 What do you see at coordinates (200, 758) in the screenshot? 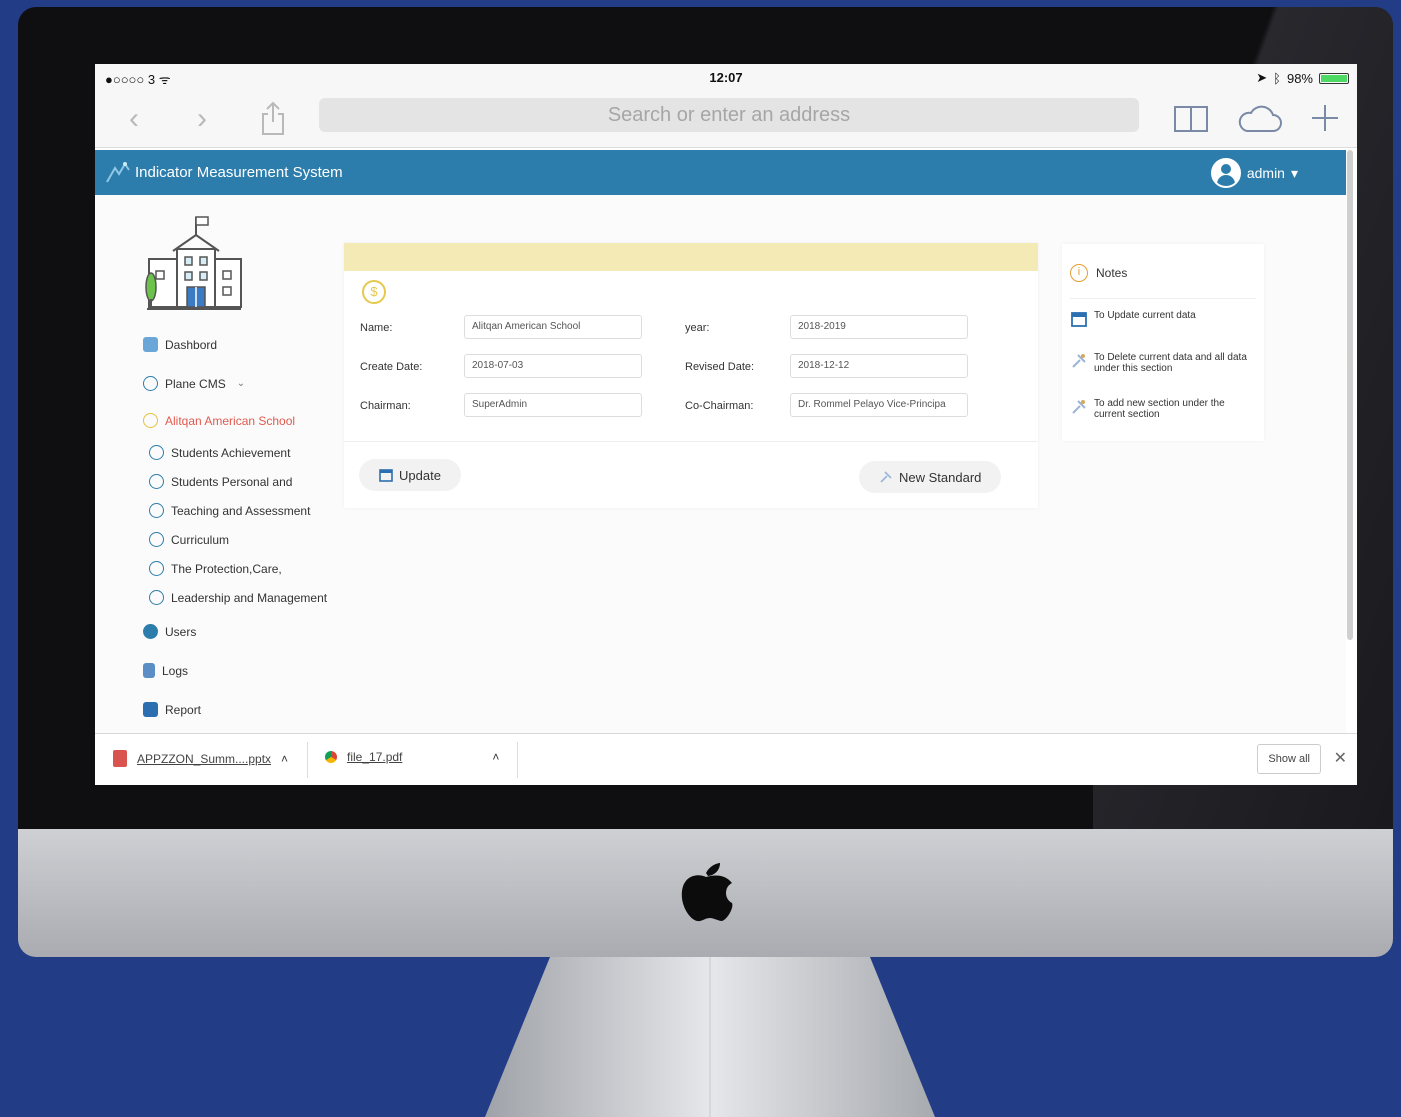
I see `download-item-pptx: APPZZON_Summ....pptx ˄` at bounding box center [200, 758].